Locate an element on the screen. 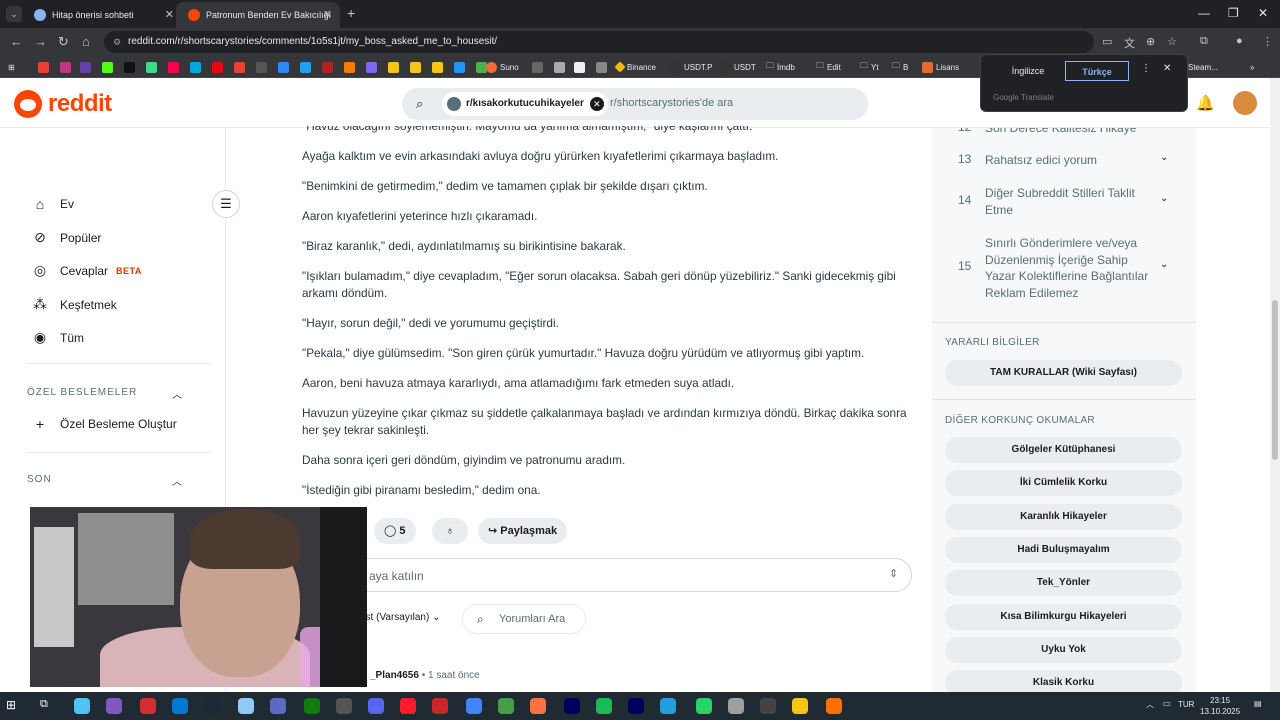  chrome-icon is located at coordinates (474, 706).